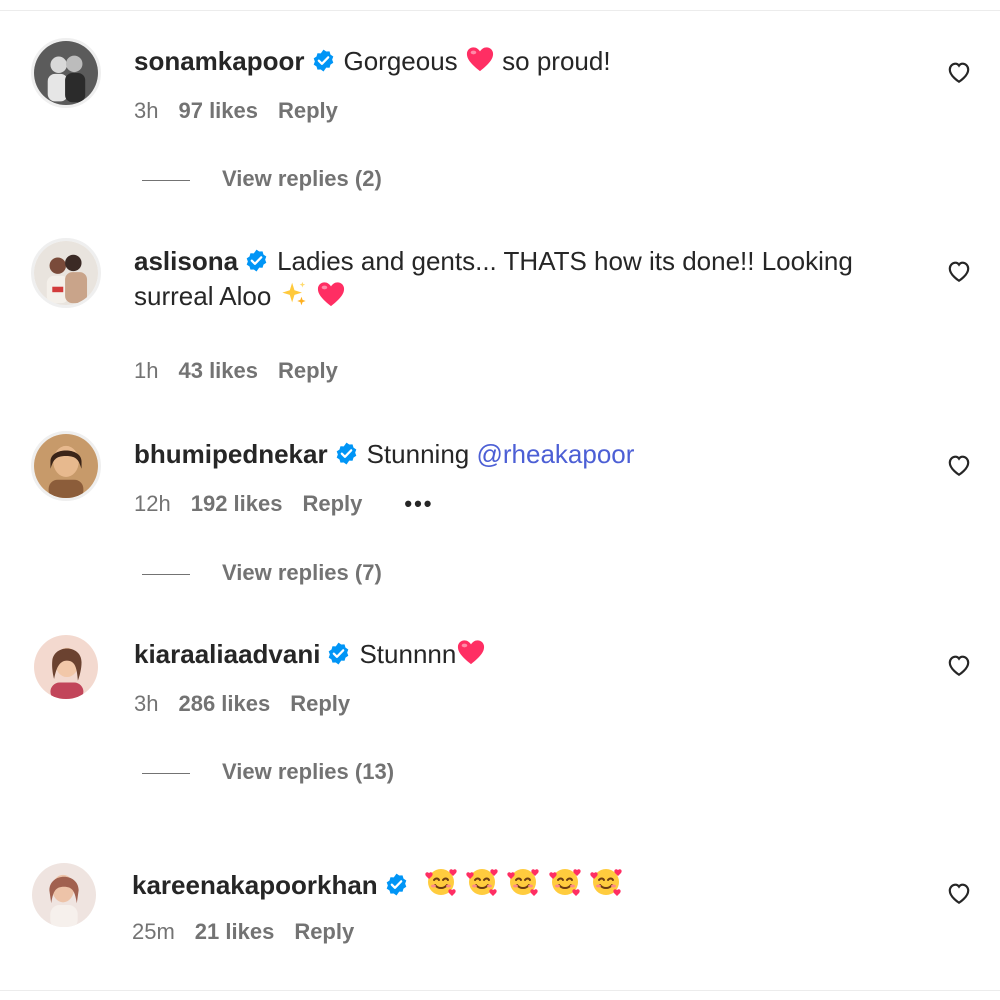  Describe the element at coordinates (237, 503) in the screenshot. I see `likes-count: 192 likes` at that location.